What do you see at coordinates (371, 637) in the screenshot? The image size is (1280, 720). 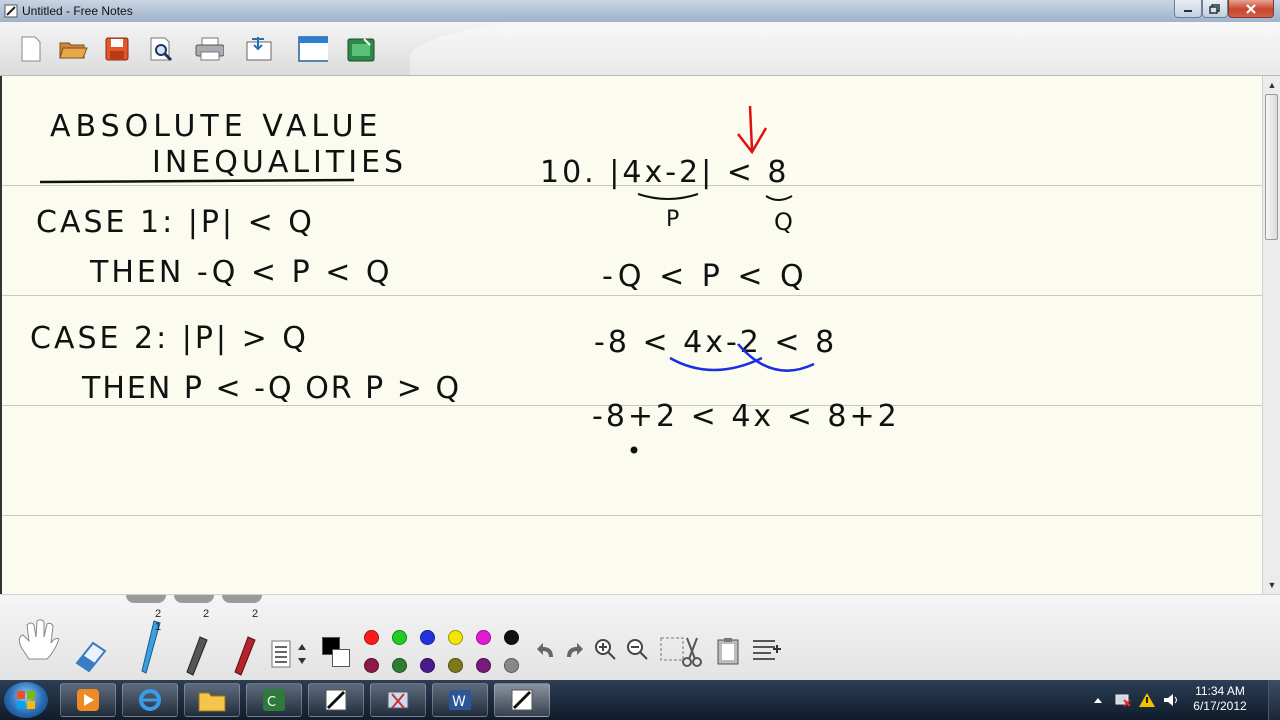 I see `color-red` at bounding box center [371, 637].